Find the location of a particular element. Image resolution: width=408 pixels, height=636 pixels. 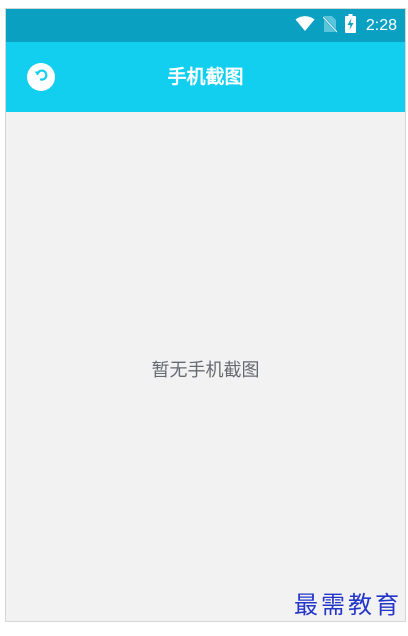

battery-charging-icon is located at coordinates (350, 25).